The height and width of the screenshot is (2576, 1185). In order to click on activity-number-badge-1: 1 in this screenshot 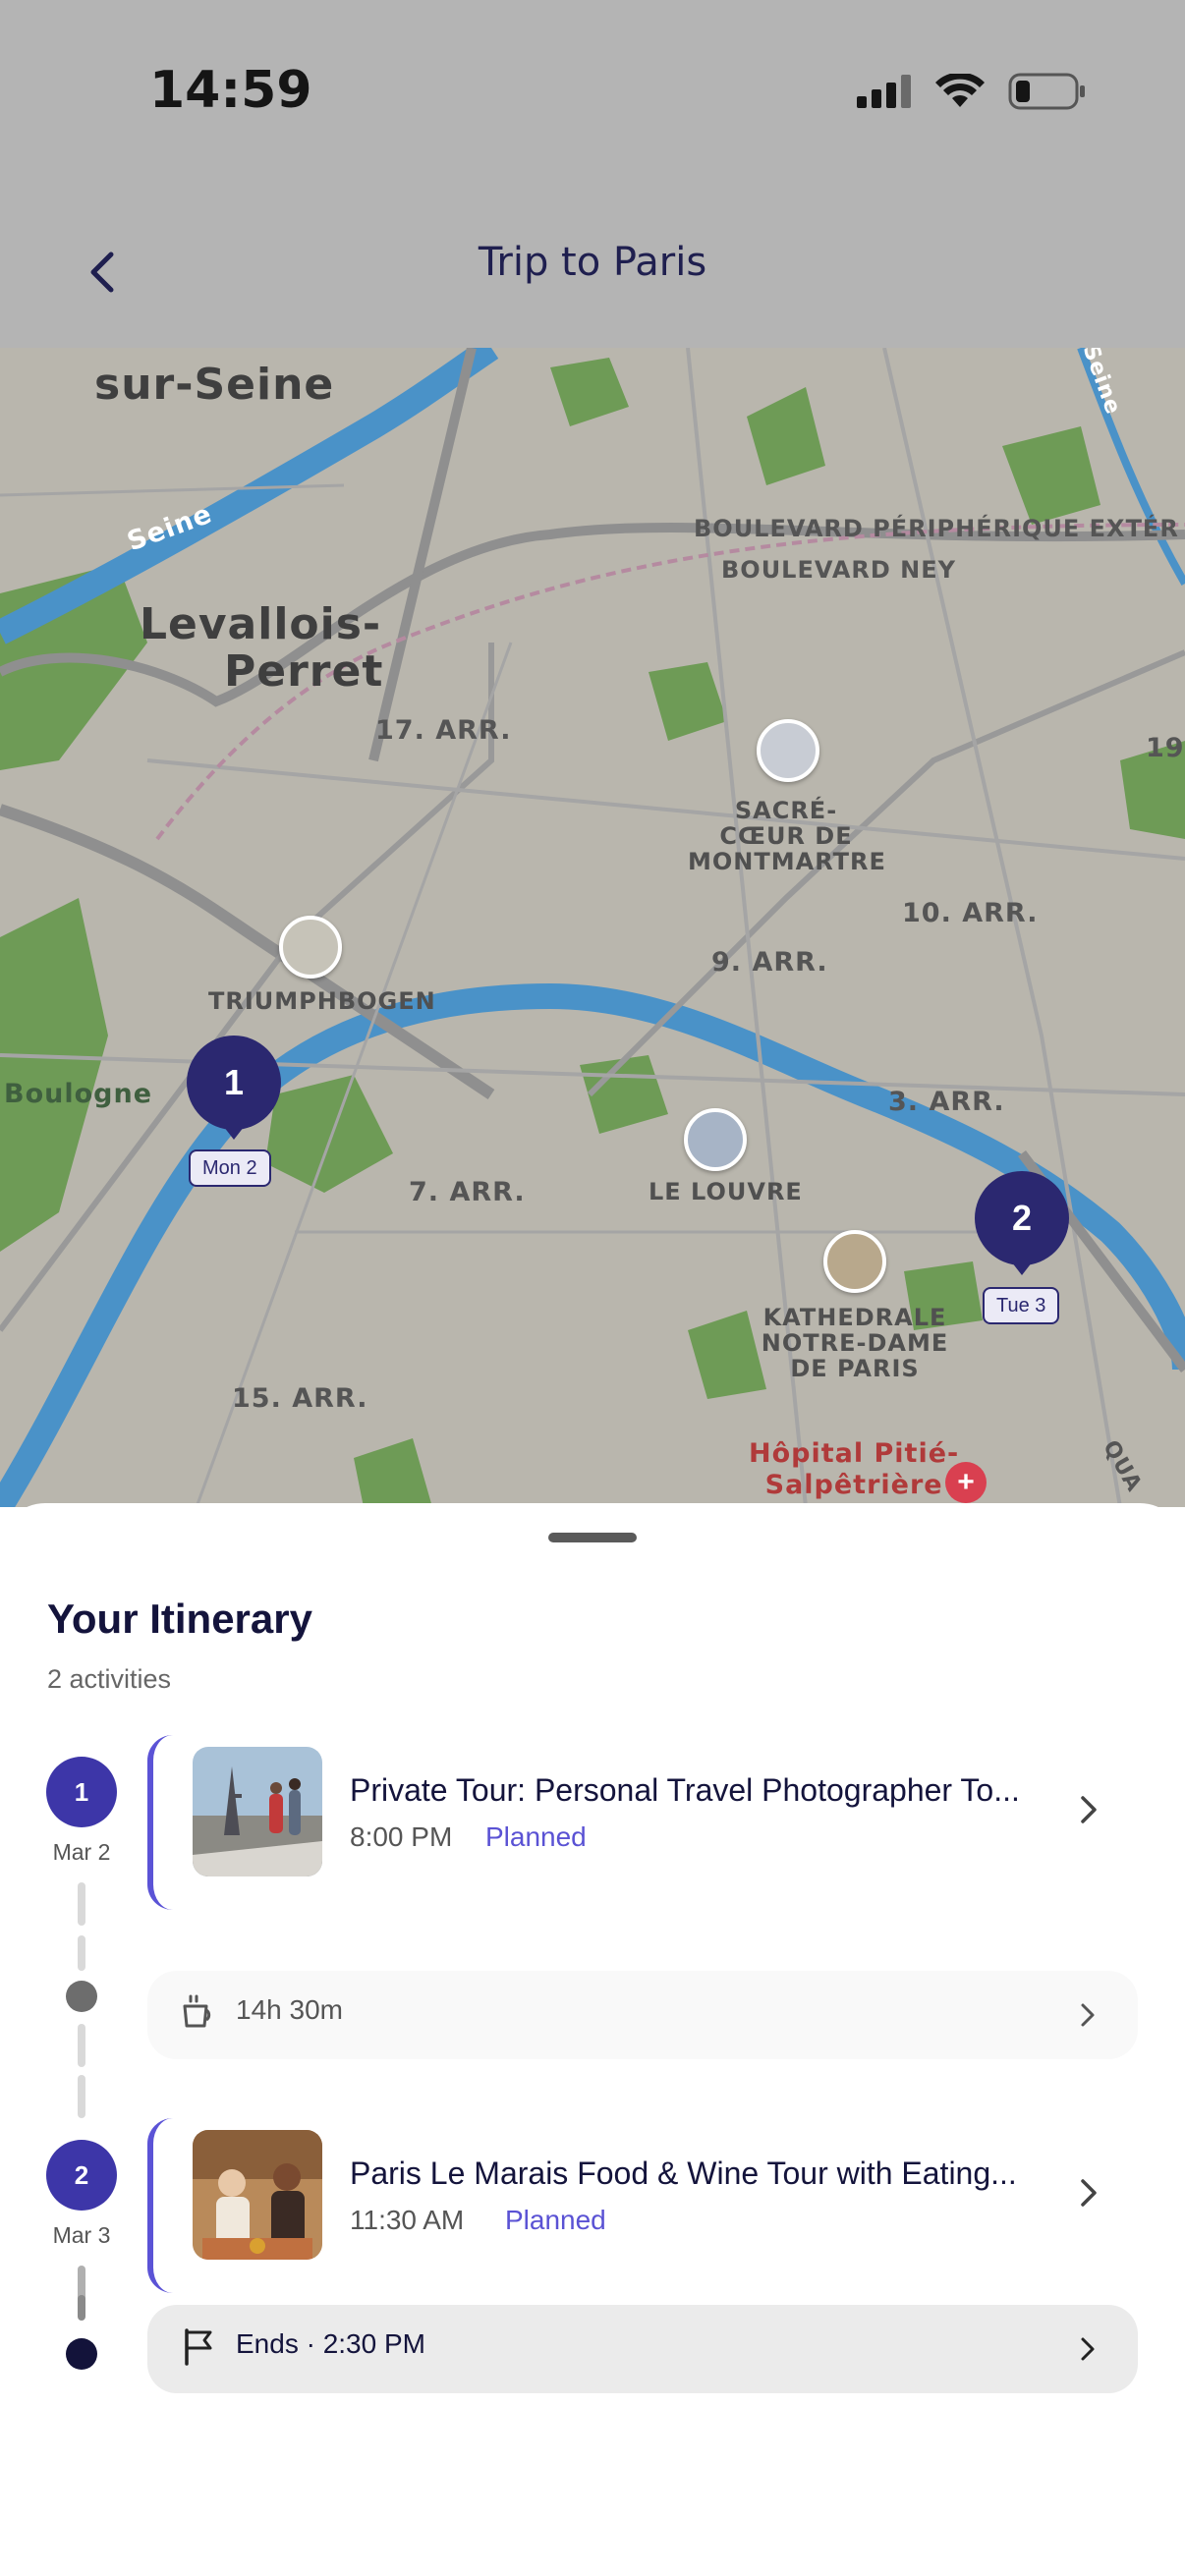, I will do `click(82, 1792)`.